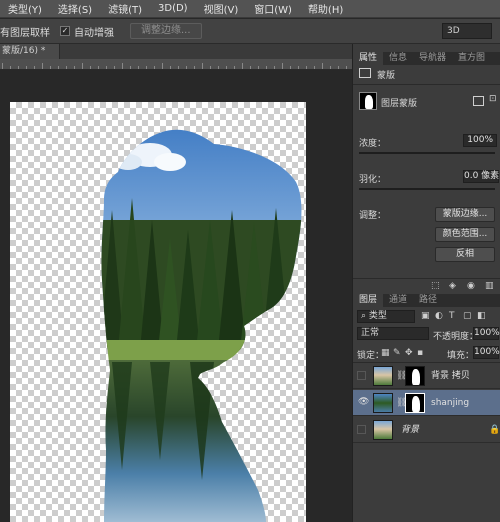 This screenshot has width=500, height=522. Describe the element at coordinates (493, 99) in the screenshot. I see `vector-mask-icon: ⊡` at that location.